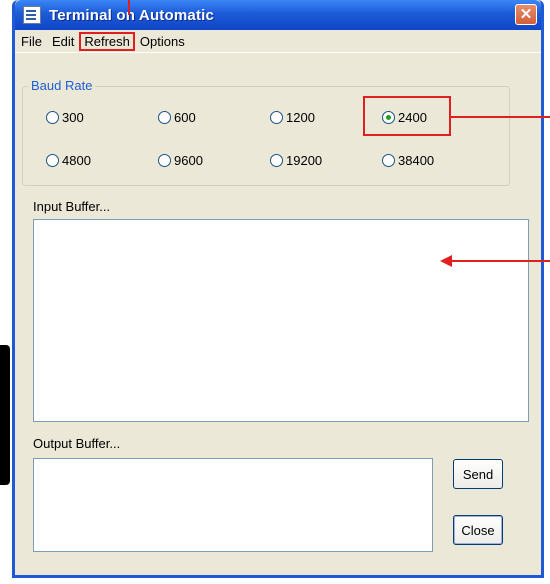  What do you see at coordinates (500, 261) in the screenshot?
I see `annotation-line-input` at bounding box center [500, 261].